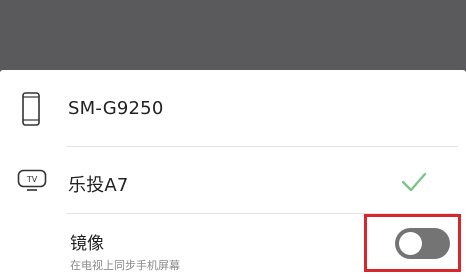 This screenshot has height=277, width=466. I want to click on mirror-title: 镜像, so click(87, 244).